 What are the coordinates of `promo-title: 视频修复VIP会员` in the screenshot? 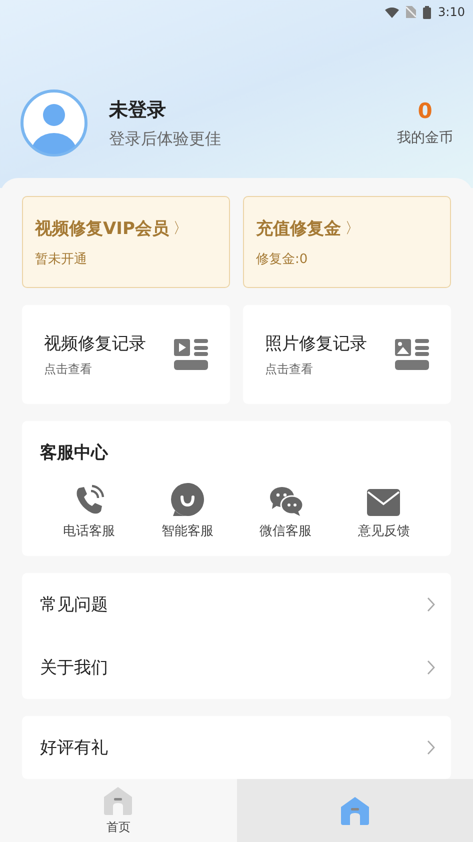 It's located at (102, 229).